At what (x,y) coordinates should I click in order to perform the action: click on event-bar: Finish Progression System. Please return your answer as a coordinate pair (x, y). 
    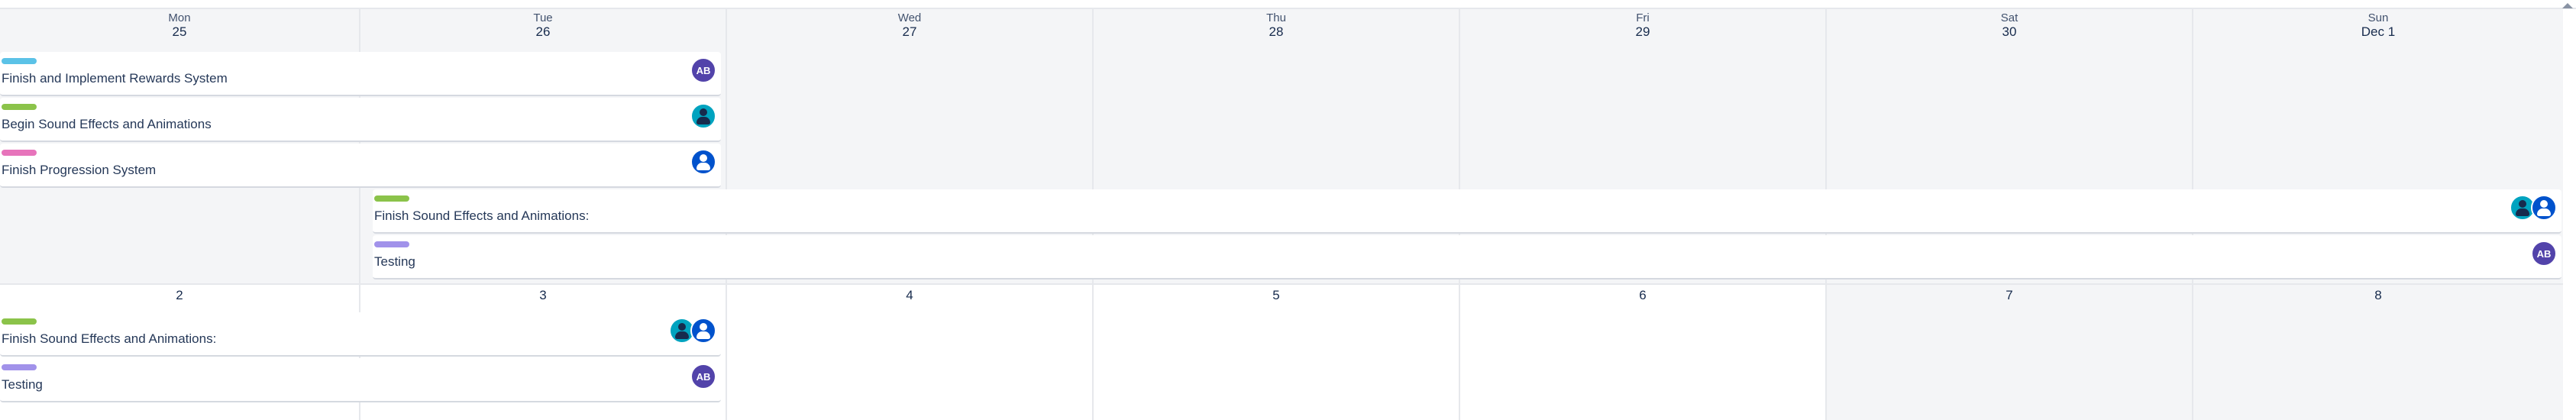
    Looking at the image, I should click on (360, 166).